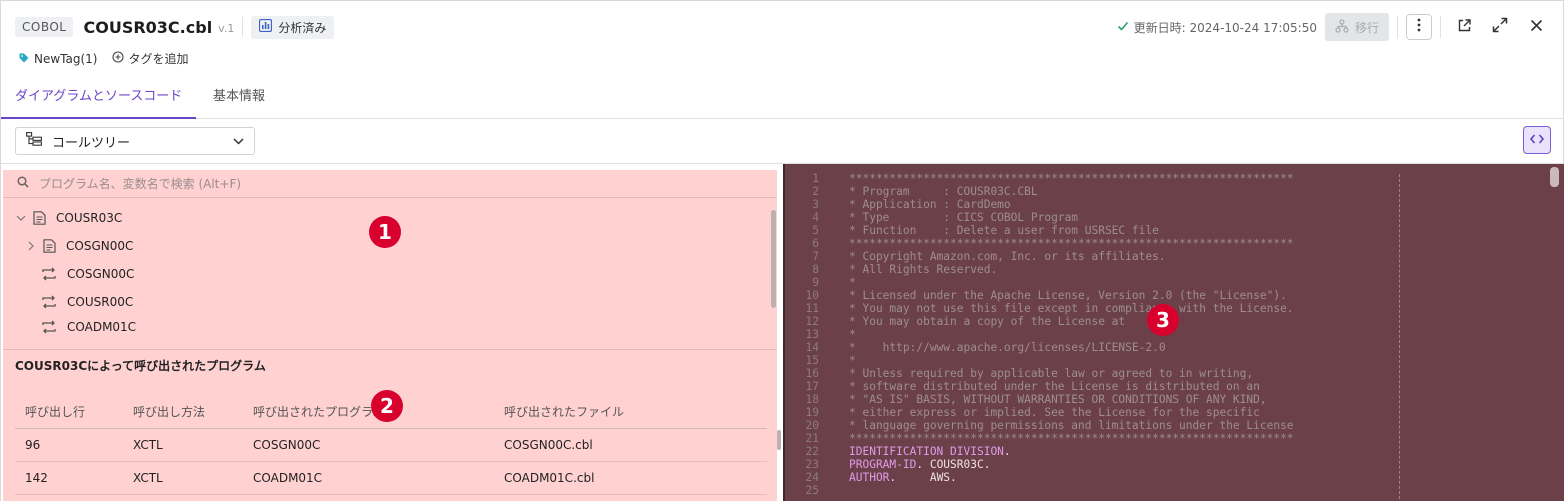  Describe the element at coordinates (140, 184) in the screenshot. I see `search-placeholder: プログラム名、変数名で検索 (Alt+F)` at that location.